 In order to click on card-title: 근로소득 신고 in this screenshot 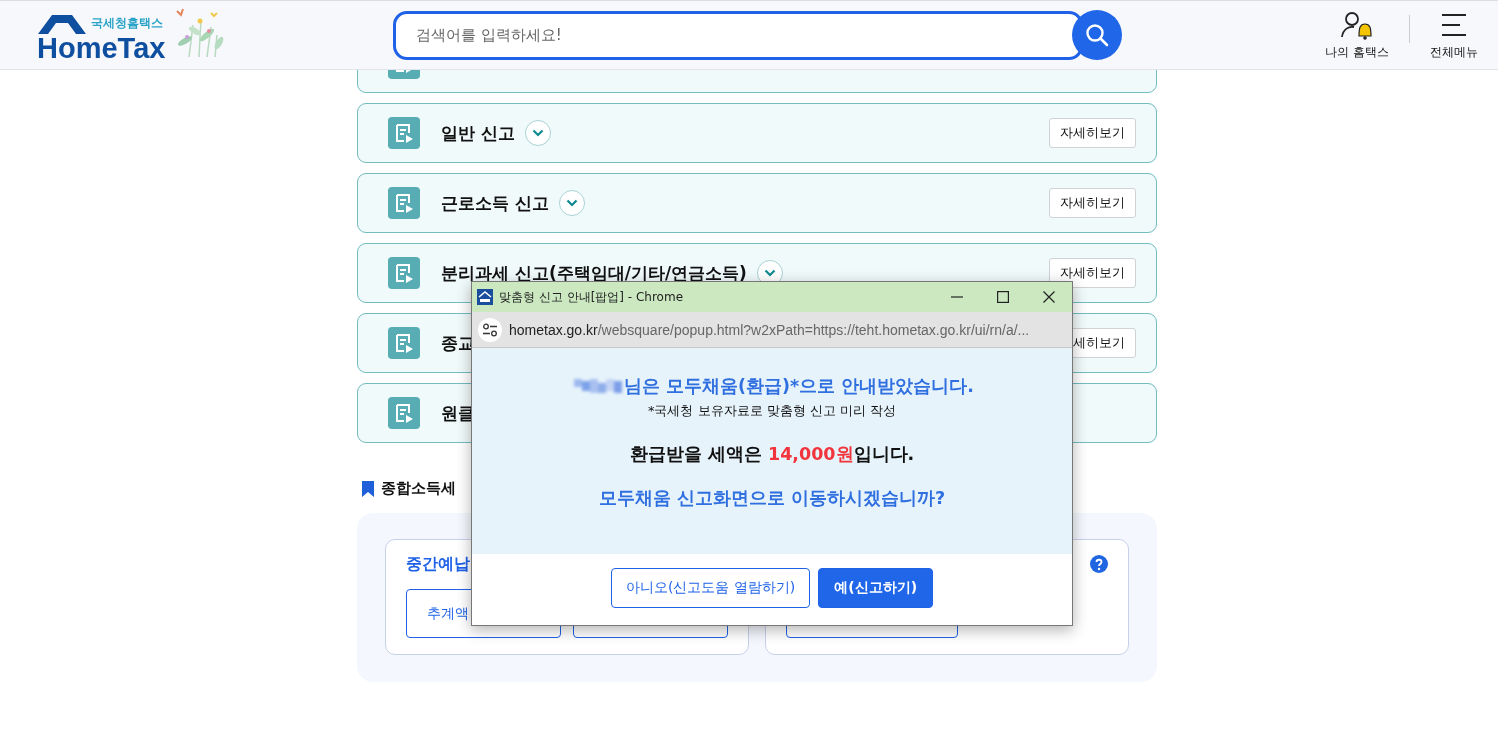, I will do `click(495, 203)`.